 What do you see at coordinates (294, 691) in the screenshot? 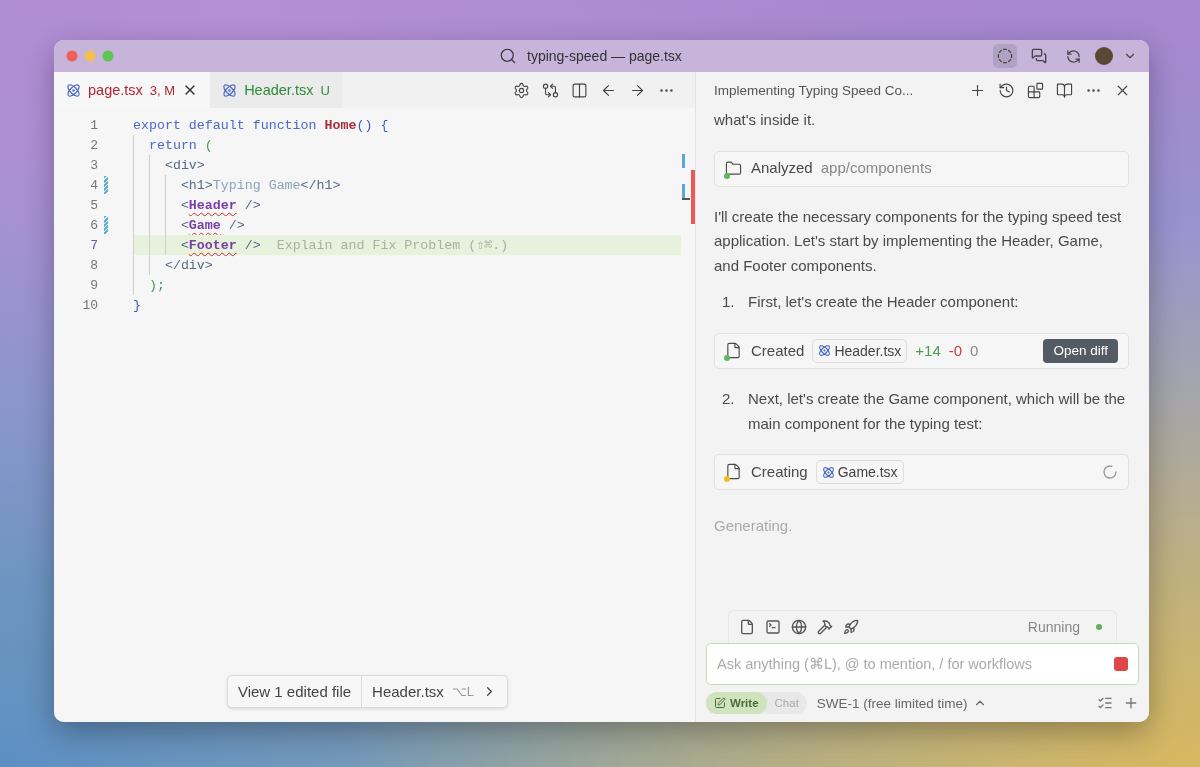
I see `view-edited-files-button: View 1 edited file` at bounding box center [294, 691].